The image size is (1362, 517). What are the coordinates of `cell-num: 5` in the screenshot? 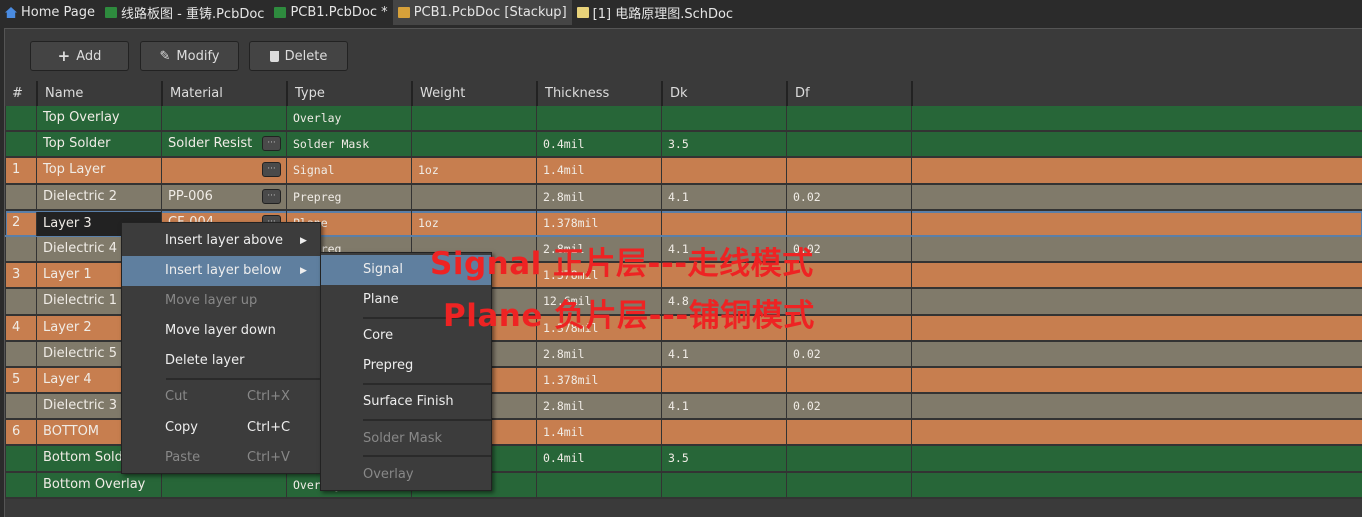 It's located at (20, 380).